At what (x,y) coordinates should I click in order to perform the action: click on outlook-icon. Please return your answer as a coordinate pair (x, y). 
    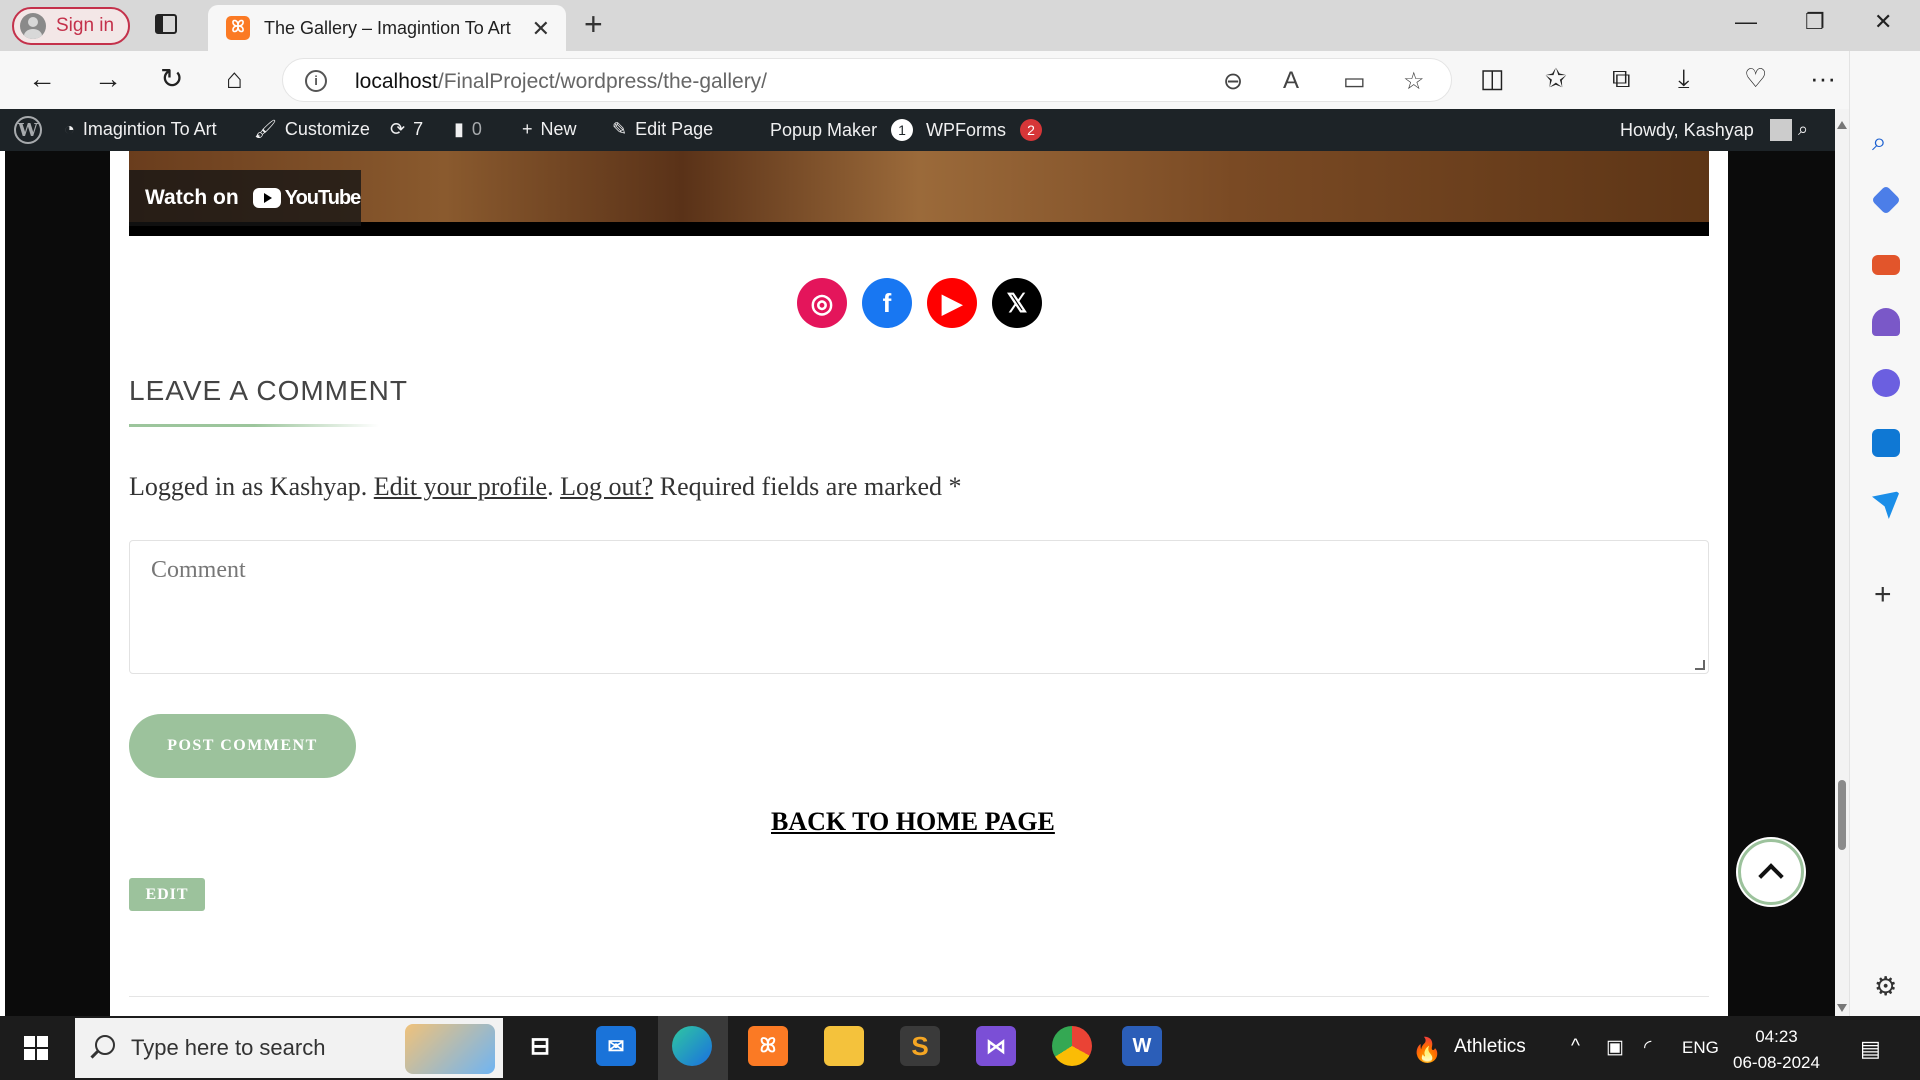
    Looking at the image, I should click on (1886, 443).